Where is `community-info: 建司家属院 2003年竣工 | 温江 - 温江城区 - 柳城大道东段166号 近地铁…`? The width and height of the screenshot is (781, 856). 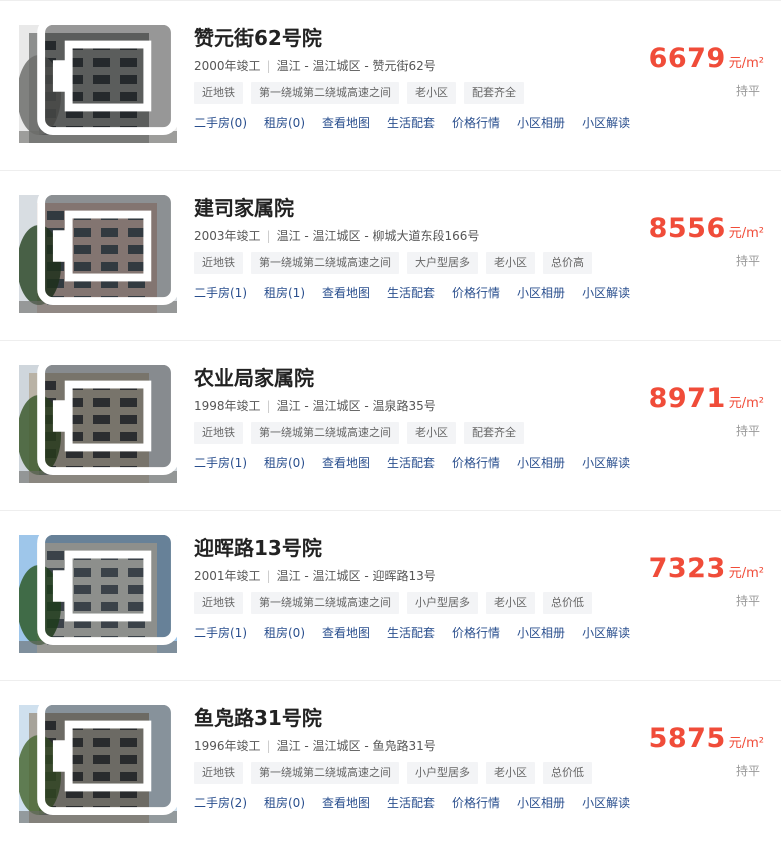 community-info: 建司家属院 2003年竣工 | 温江 - 温江城区 - 柳城大道东段166号 近地铁… is located at coordinates (414, 248).